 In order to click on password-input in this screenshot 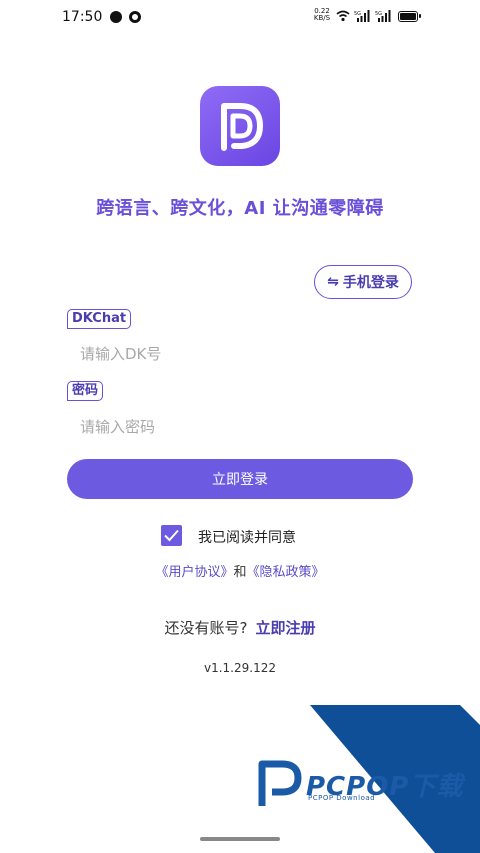, I will do `click(240, 427)`.